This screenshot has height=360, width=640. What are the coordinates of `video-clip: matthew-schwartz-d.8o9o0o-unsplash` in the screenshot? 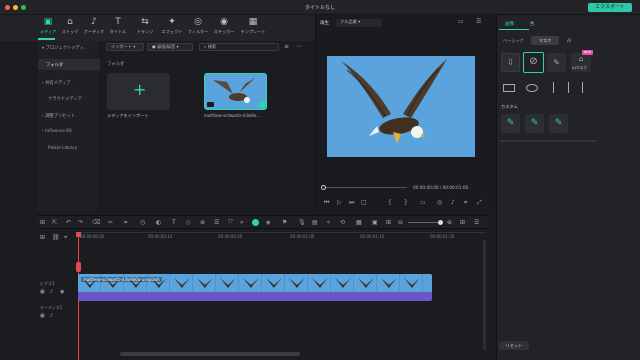 It's located at (255, 287).